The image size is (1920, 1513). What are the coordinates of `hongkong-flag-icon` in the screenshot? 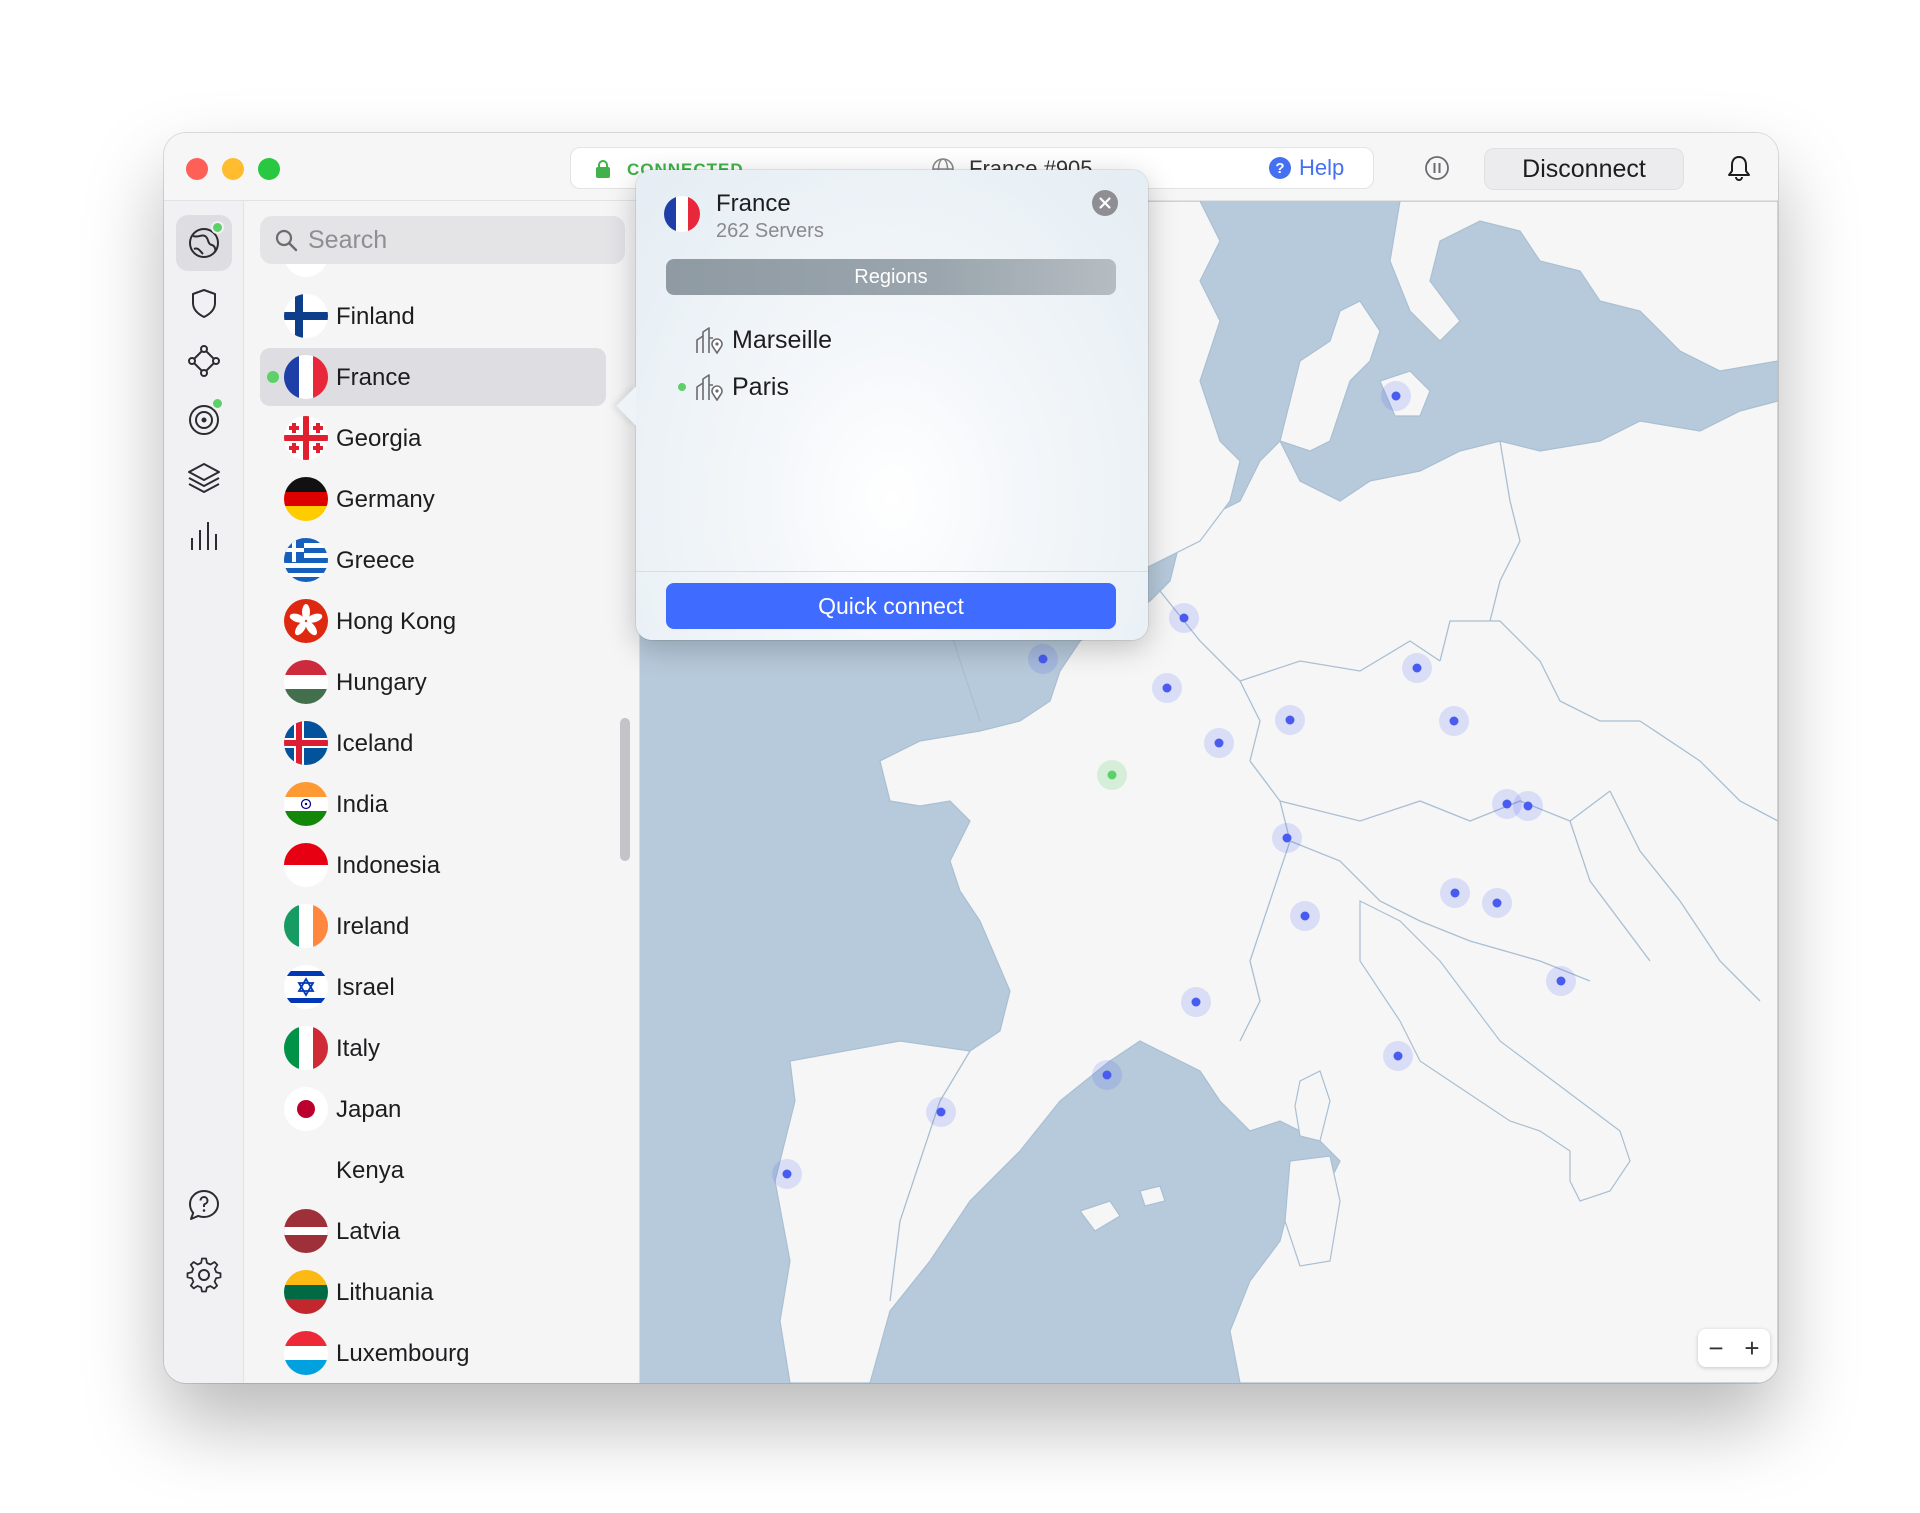 It's located at (306, 621).